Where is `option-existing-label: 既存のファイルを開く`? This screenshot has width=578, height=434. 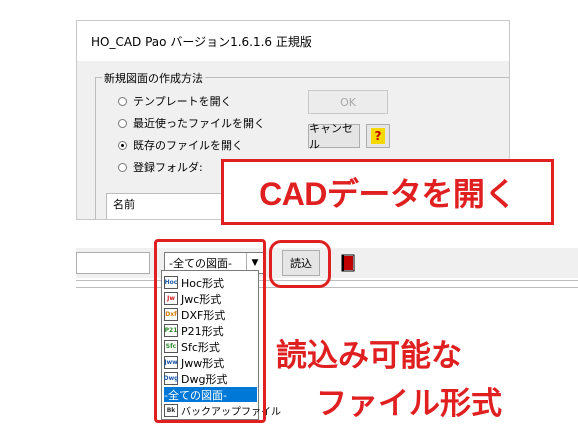
option-existing-label: 既存のファイルを開く is located at coordinates (188, 145).